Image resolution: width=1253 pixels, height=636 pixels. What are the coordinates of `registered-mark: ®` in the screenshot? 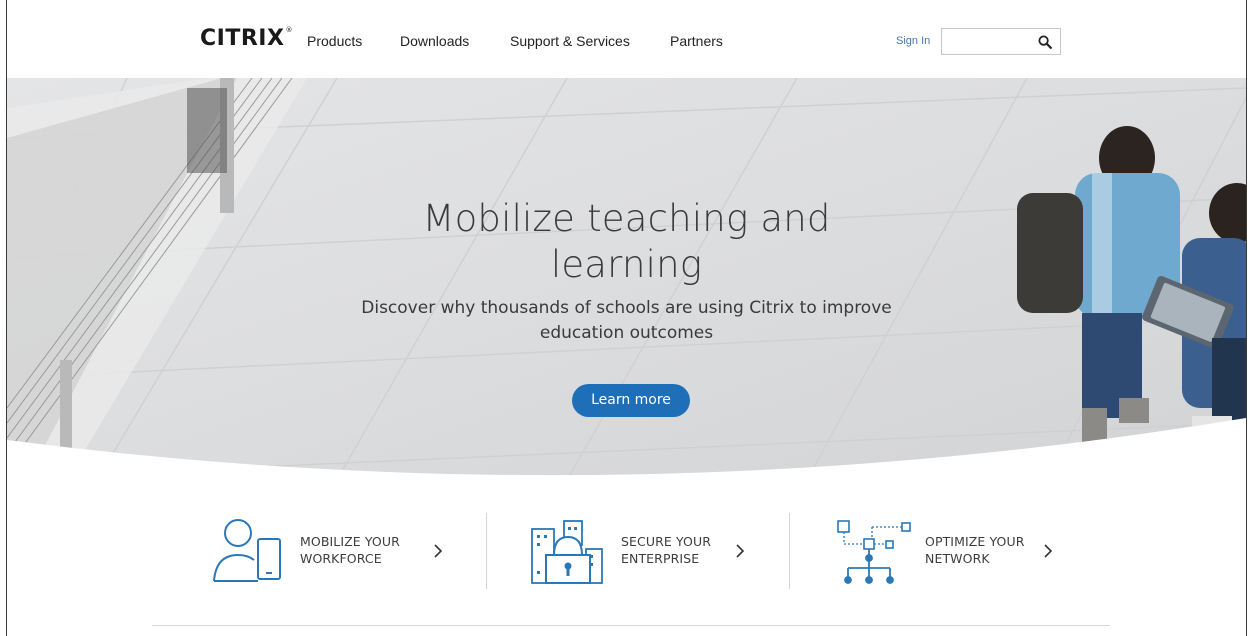 It's located at (289, 30).